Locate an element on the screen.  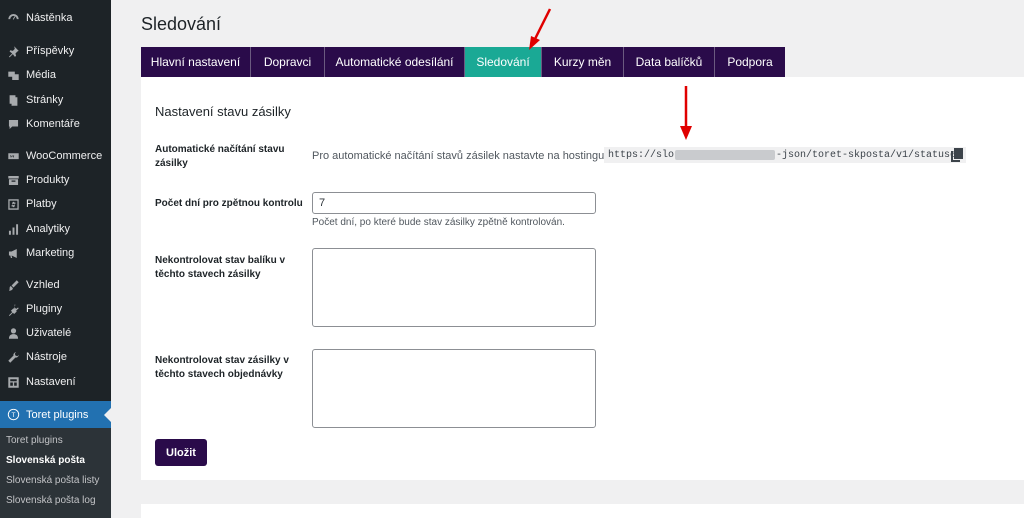
sidebar-item-label: Pluginy is located at coordinates (44, 309).